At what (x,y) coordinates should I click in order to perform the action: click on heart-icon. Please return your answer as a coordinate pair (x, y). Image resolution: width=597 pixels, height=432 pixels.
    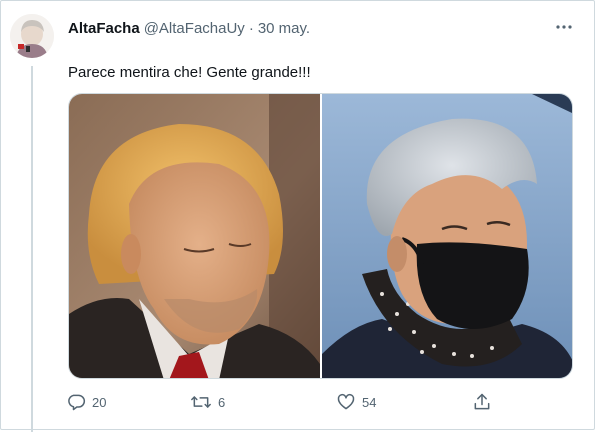
    Looking at the image, I should click on (346, 401).